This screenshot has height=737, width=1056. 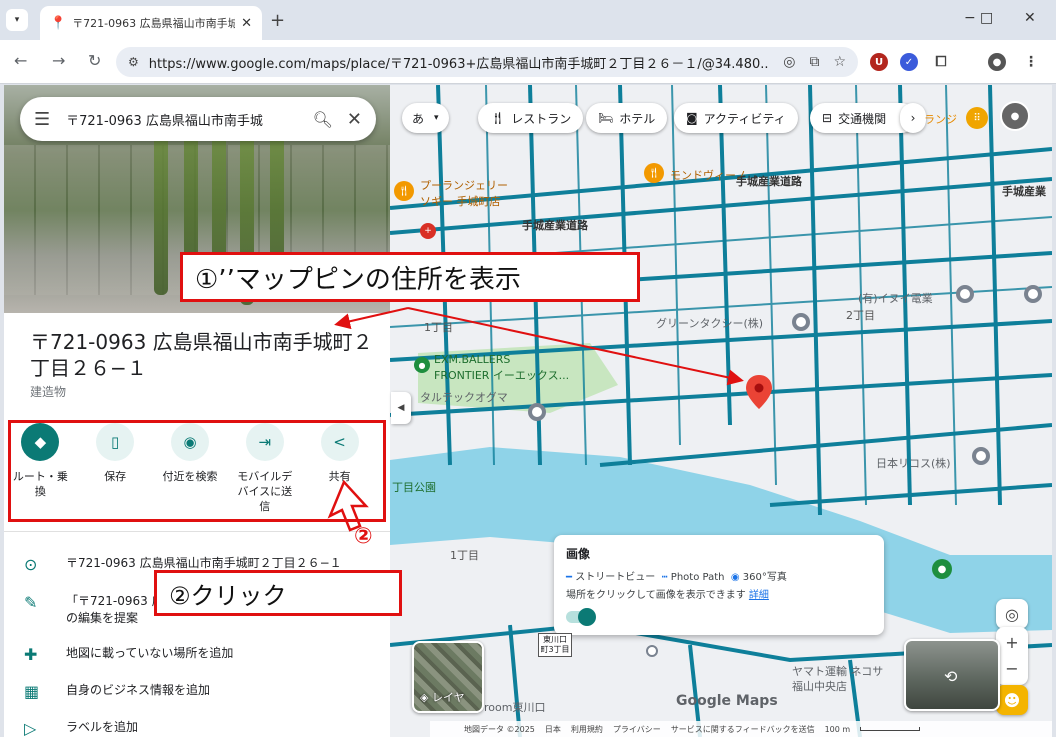 I want to click on my-location-button: ◎, so click(x=1012, y=614).